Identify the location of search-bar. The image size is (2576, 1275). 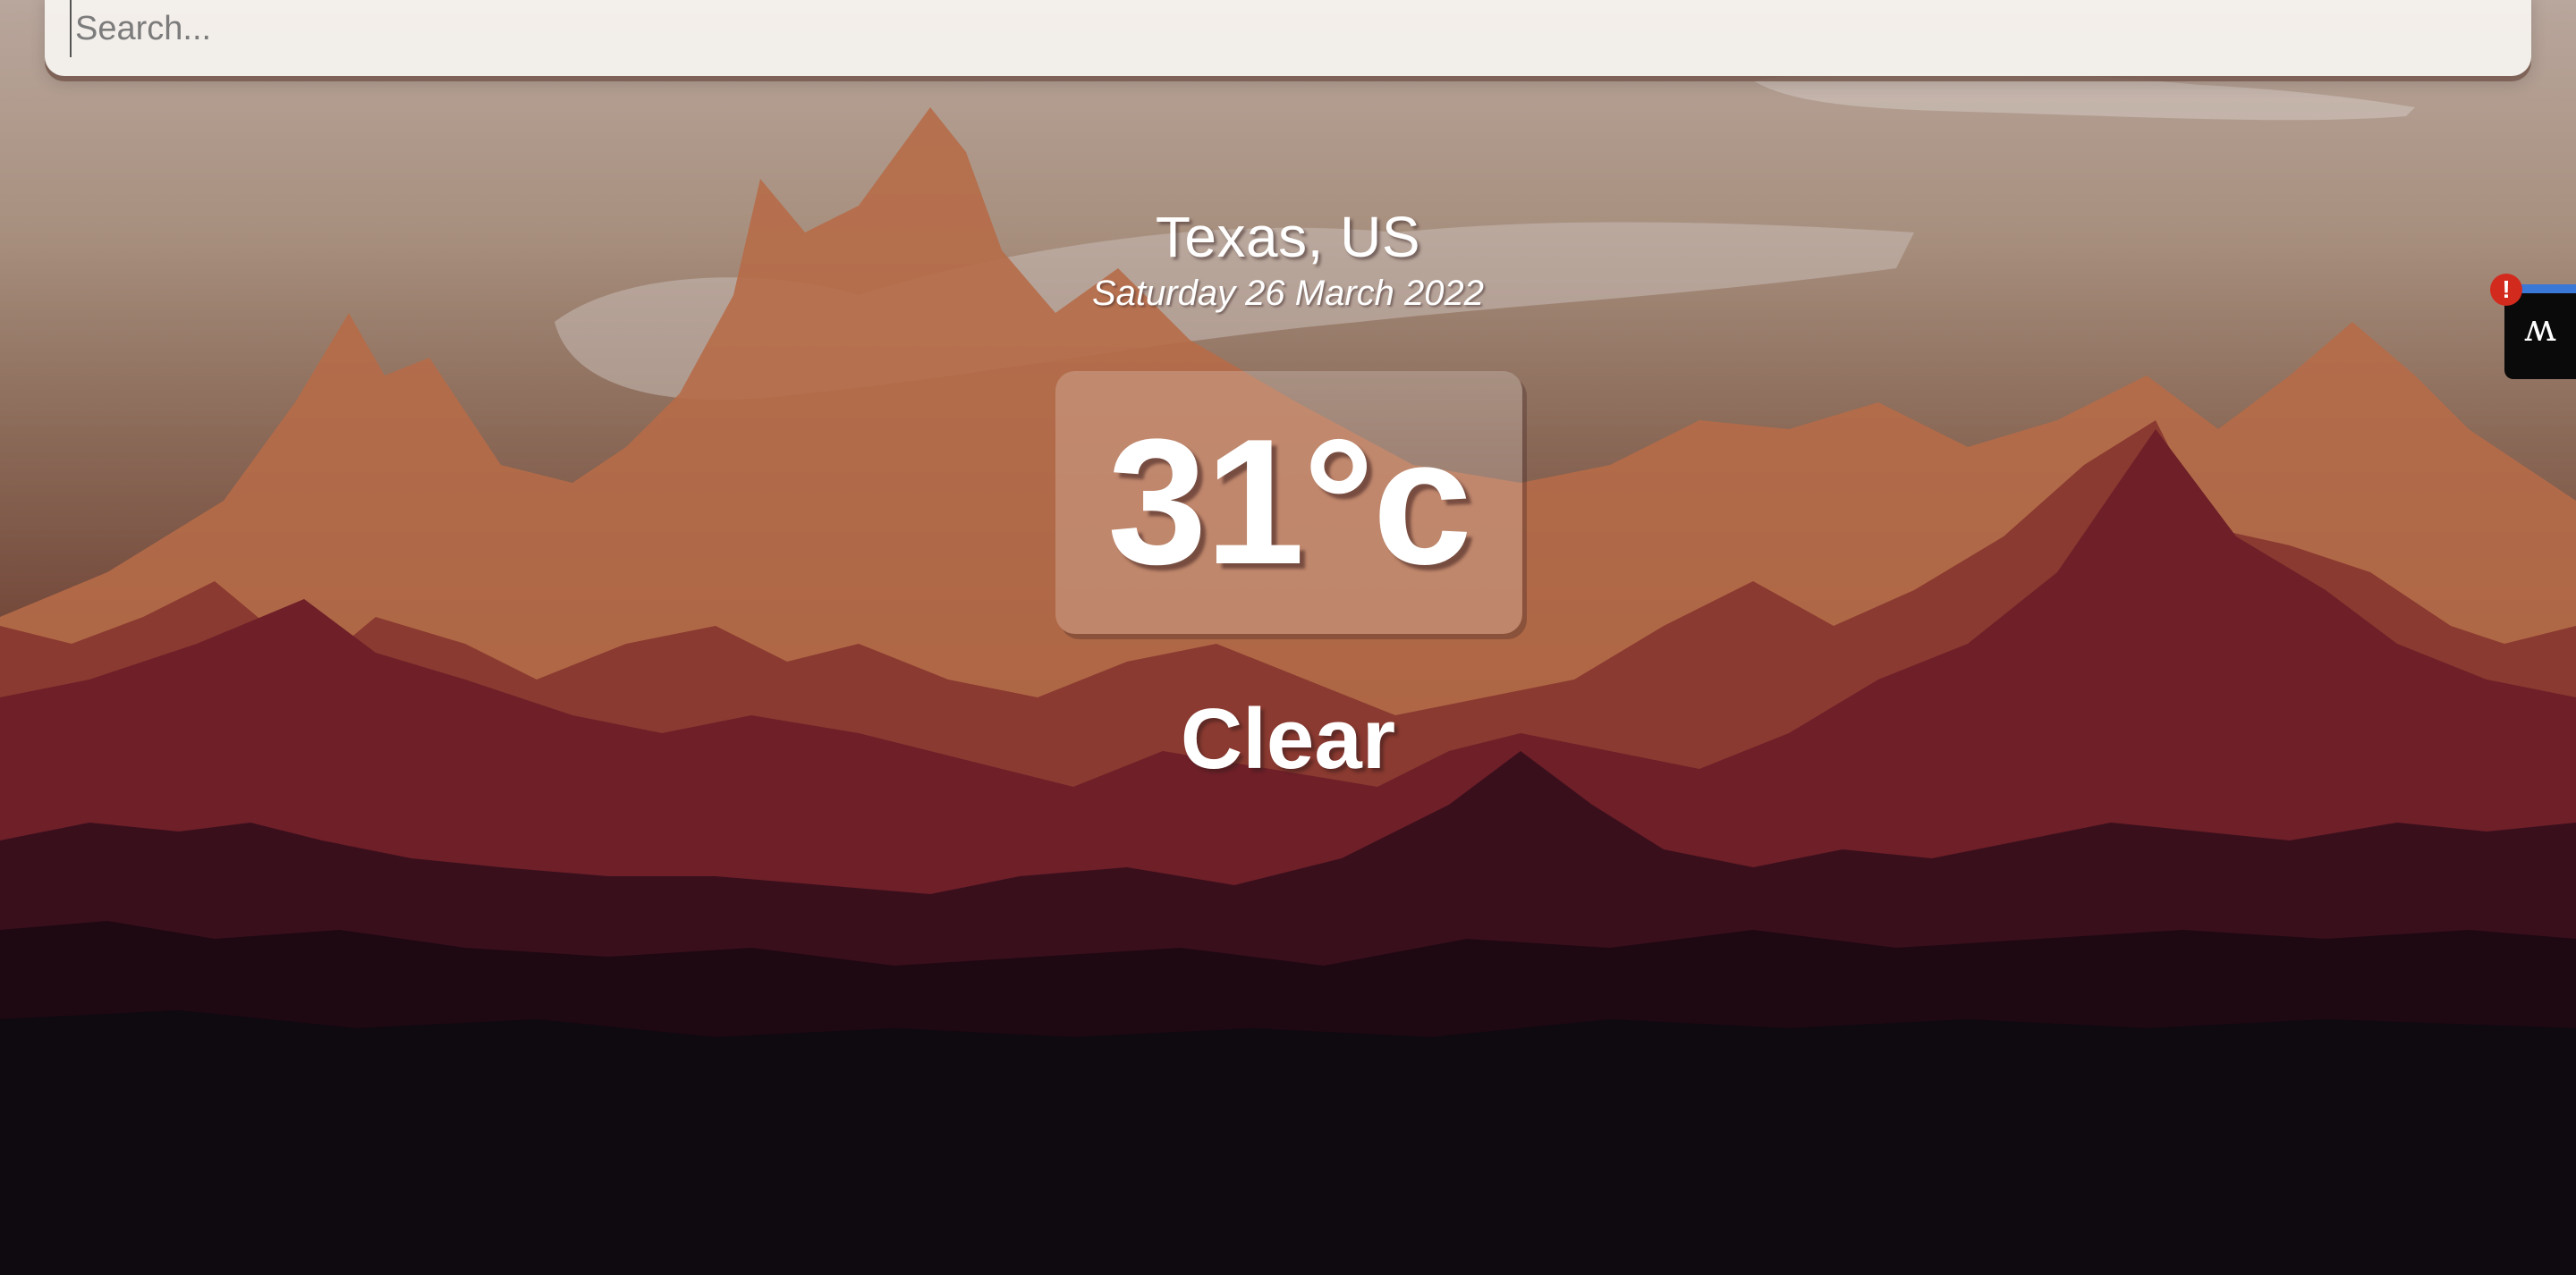
(1288, 38).